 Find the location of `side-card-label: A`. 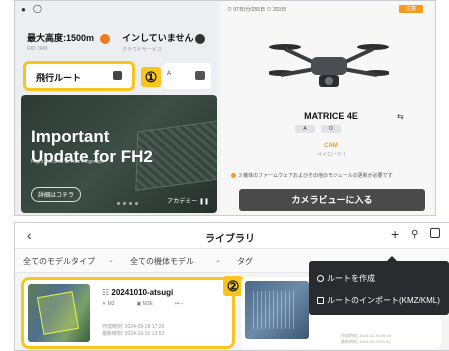

side-card-label: A is located at coordinates (169, 74).